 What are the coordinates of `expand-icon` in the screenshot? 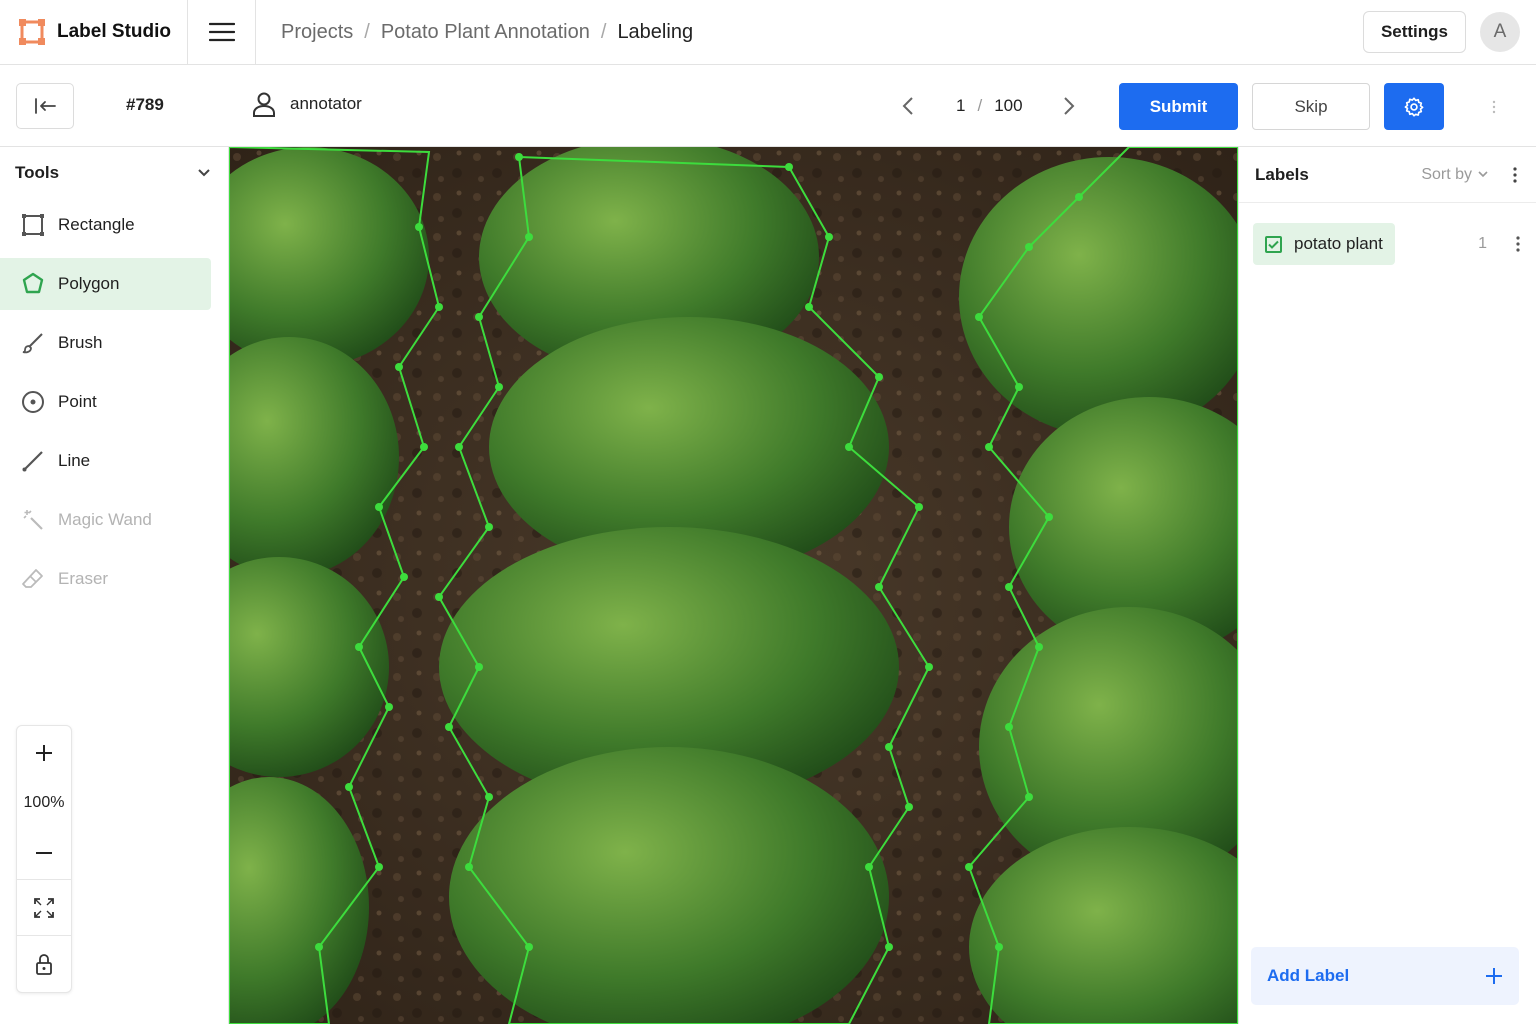 It's located at (44, 907).